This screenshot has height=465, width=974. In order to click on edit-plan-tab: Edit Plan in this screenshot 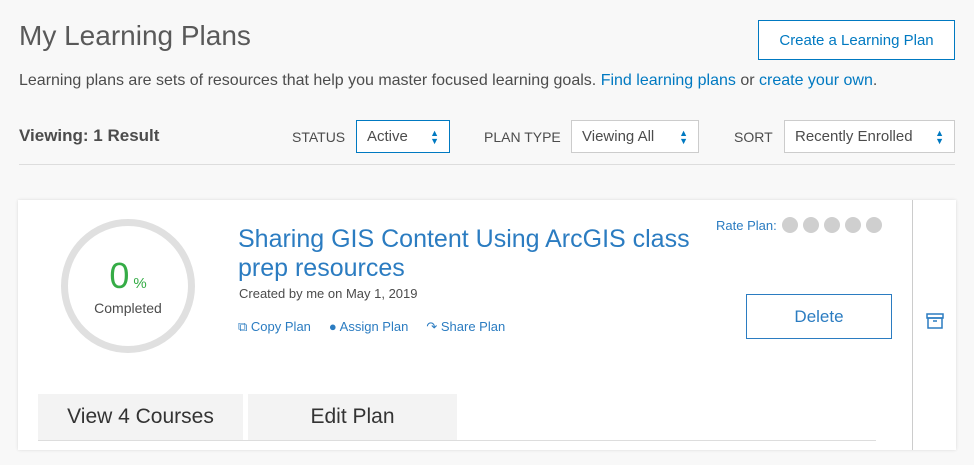, I will do `click(352, 417)`.